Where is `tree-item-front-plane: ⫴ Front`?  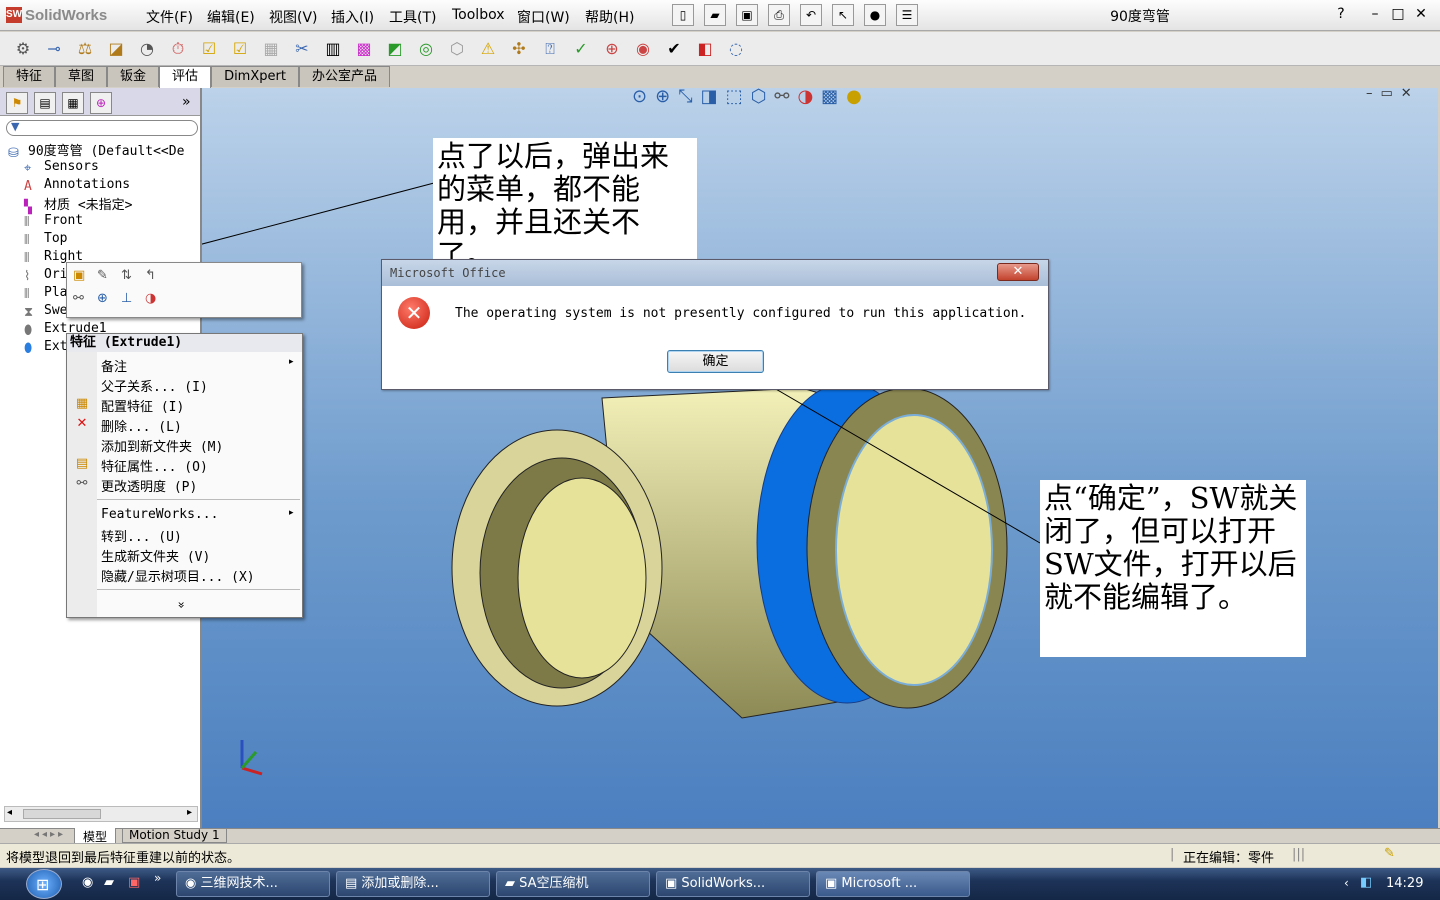
tree-item-front-plane: ⫴ Front is located at coordinates (53, 221).